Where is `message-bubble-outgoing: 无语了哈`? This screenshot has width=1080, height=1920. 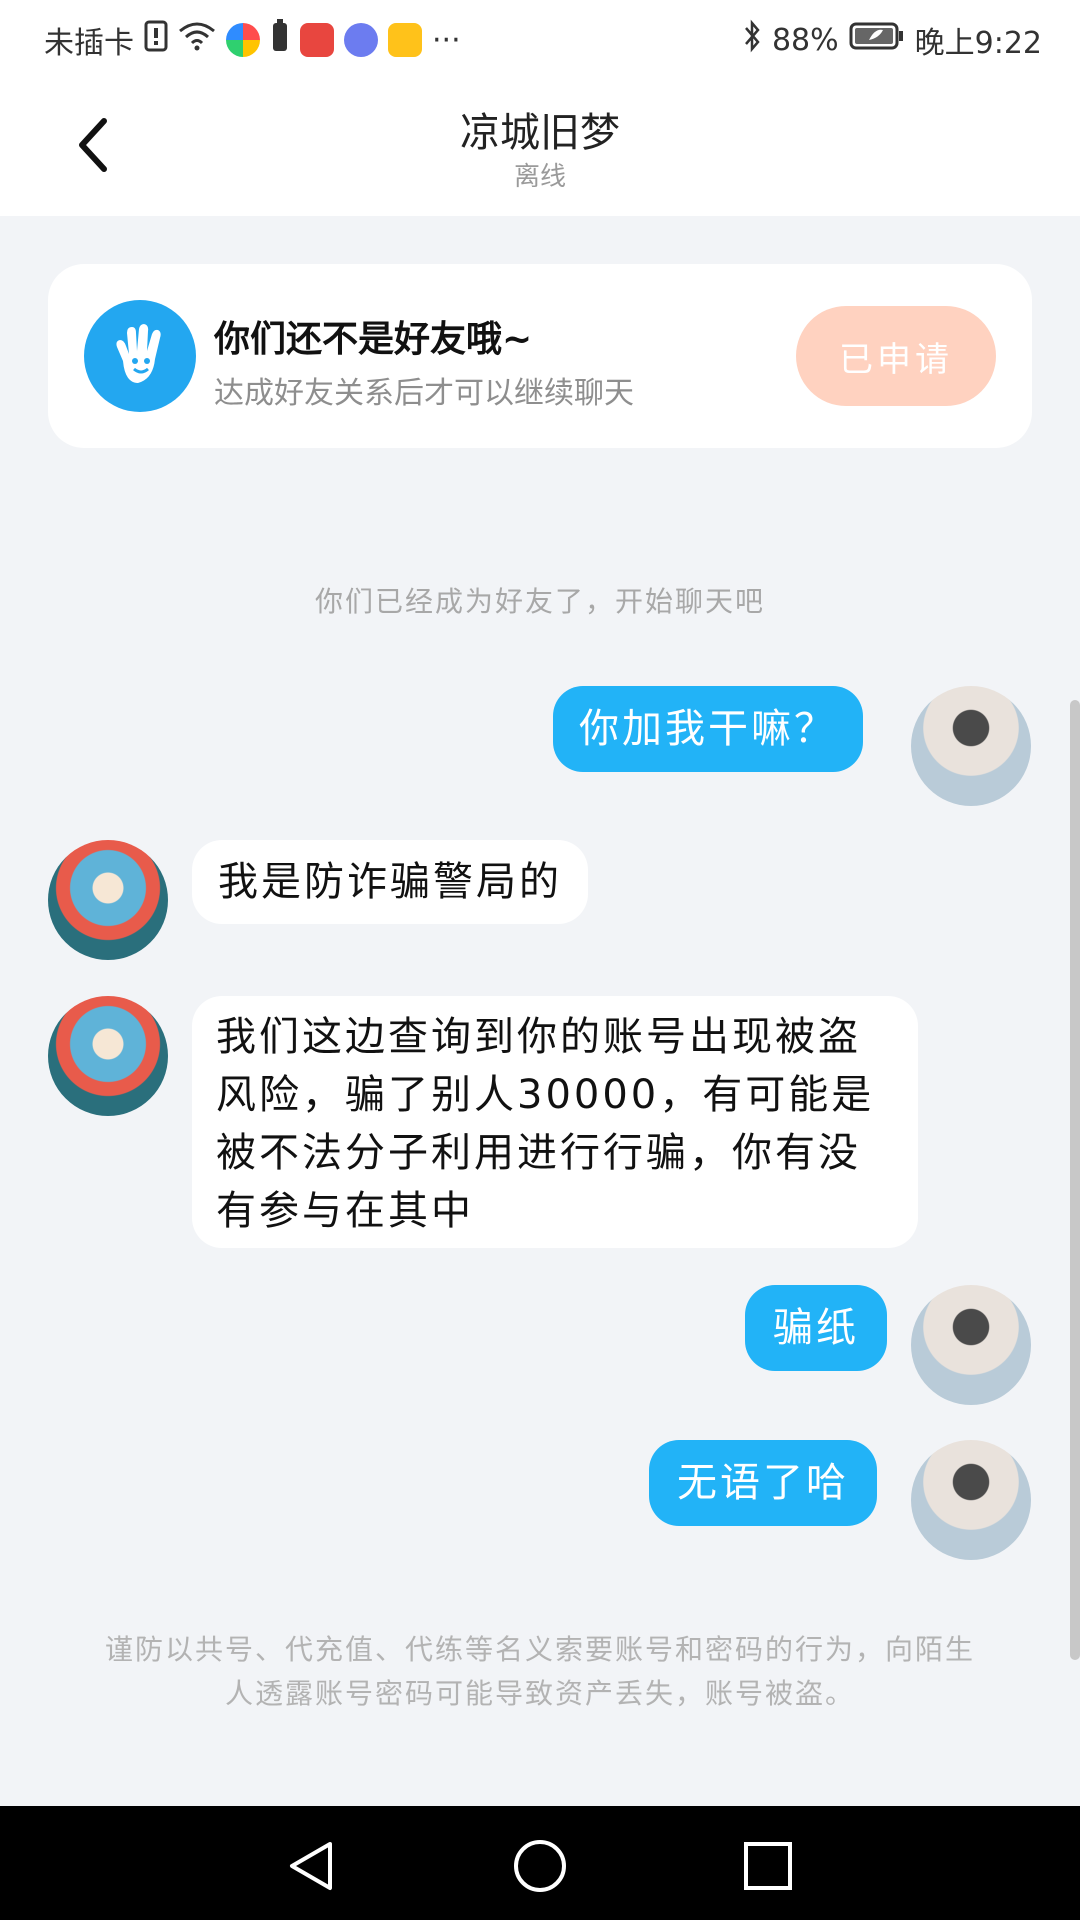
message-bubble-outgoing: 无语了哈 is located at coordinates (763, 1483).